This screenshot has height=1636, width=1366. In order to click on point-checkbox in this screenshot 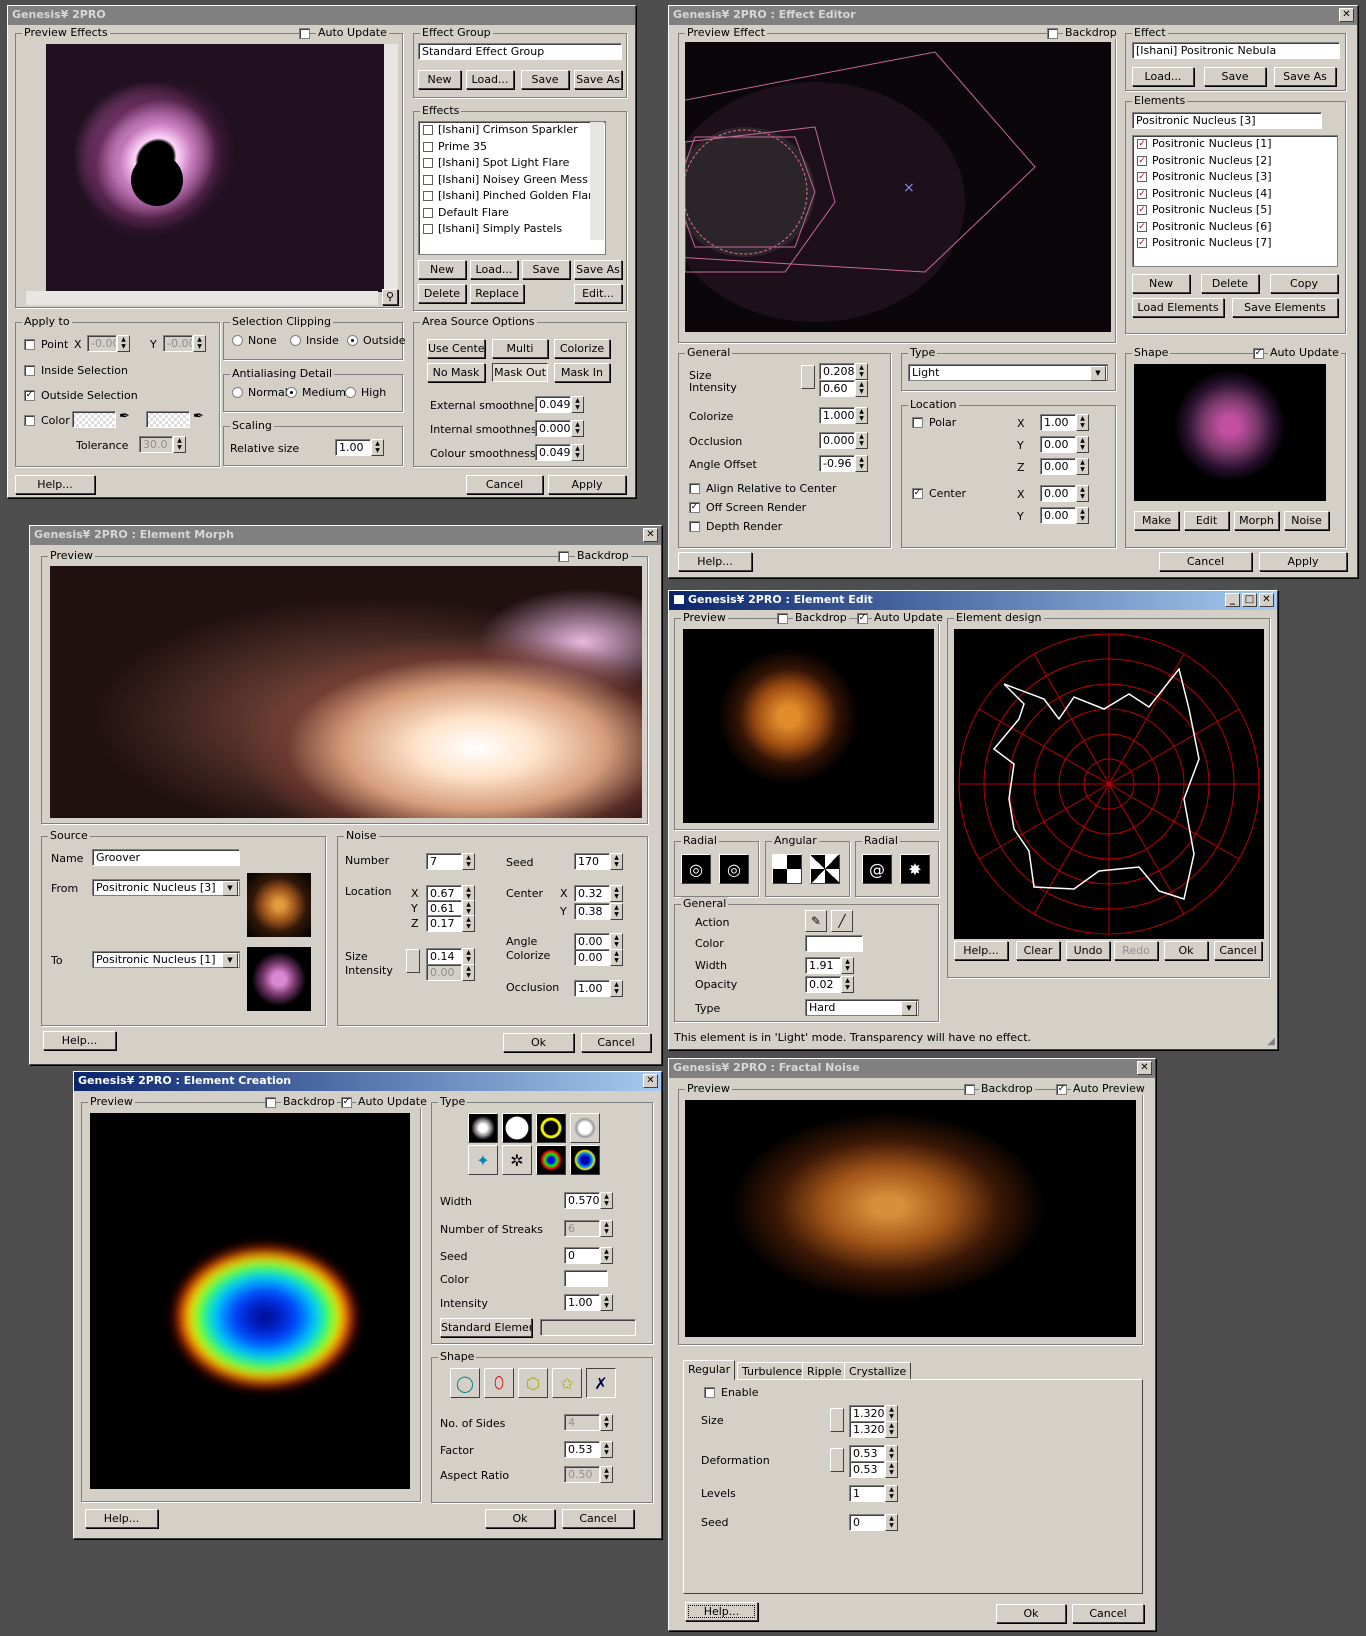, I will do `click(29, 344)`.